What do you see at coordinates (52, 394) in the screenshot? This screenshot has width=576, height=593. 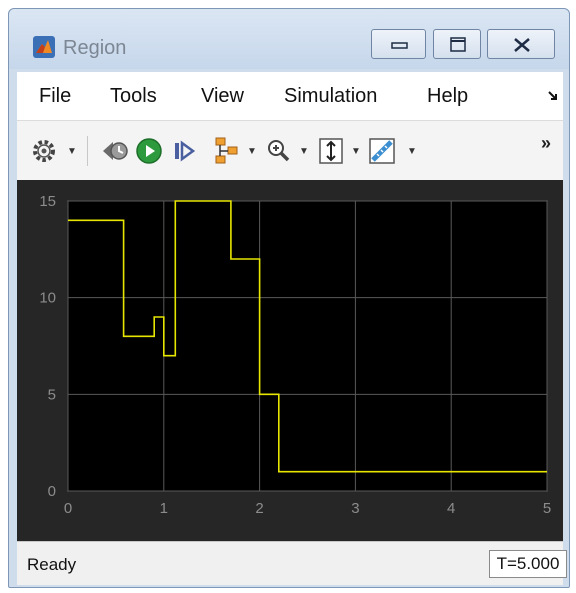 I see `y-tick-label: 5` at bounding box center [52, 394].